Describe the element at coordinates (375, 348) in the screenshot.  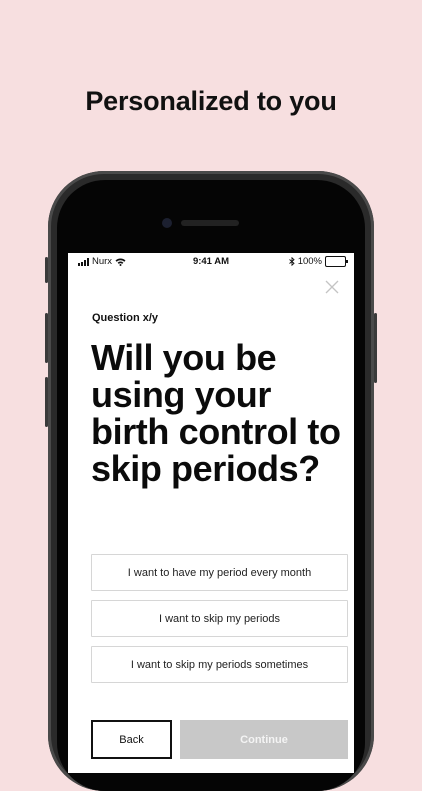
I see `power-button` at that location.